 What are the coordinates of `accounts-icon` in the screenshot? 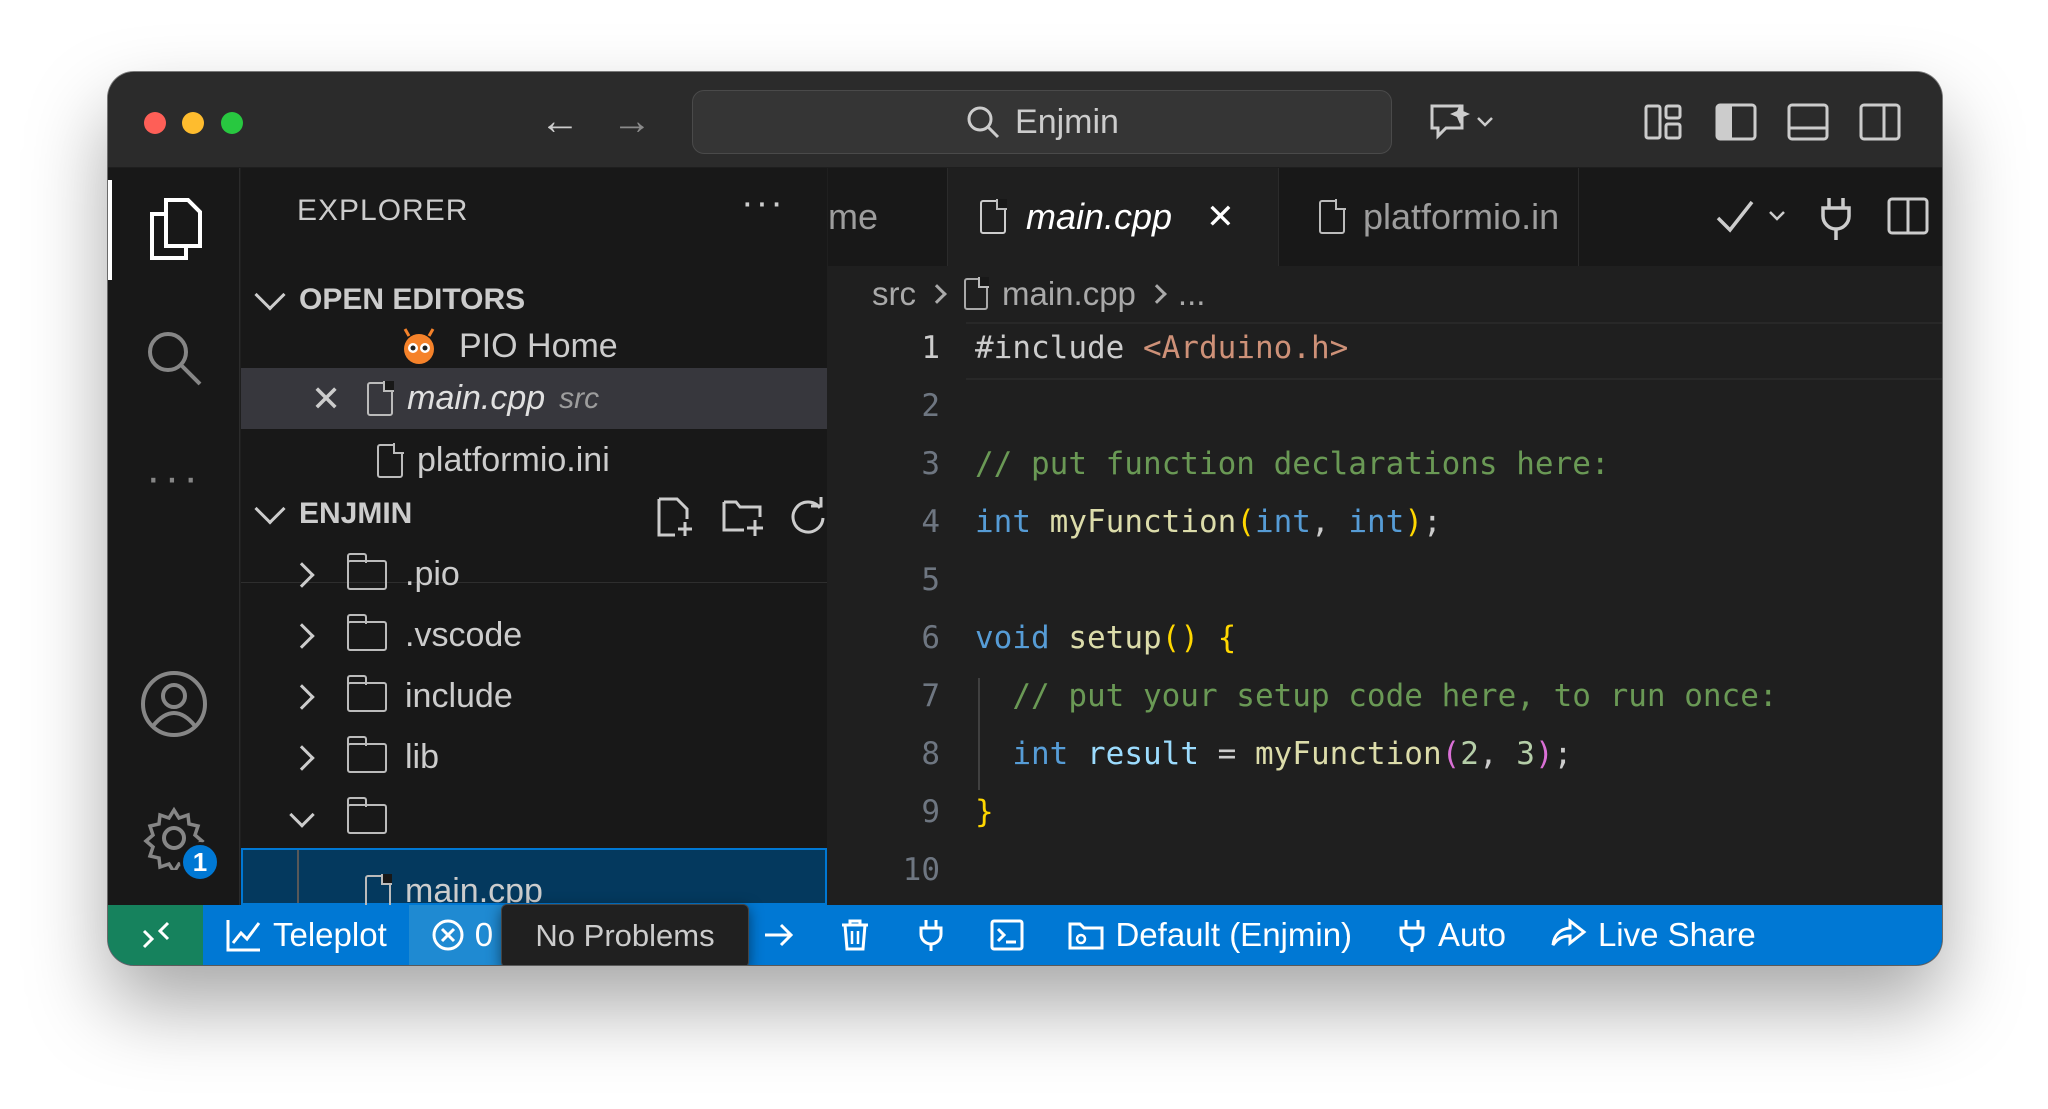 It's located at (174, 704).